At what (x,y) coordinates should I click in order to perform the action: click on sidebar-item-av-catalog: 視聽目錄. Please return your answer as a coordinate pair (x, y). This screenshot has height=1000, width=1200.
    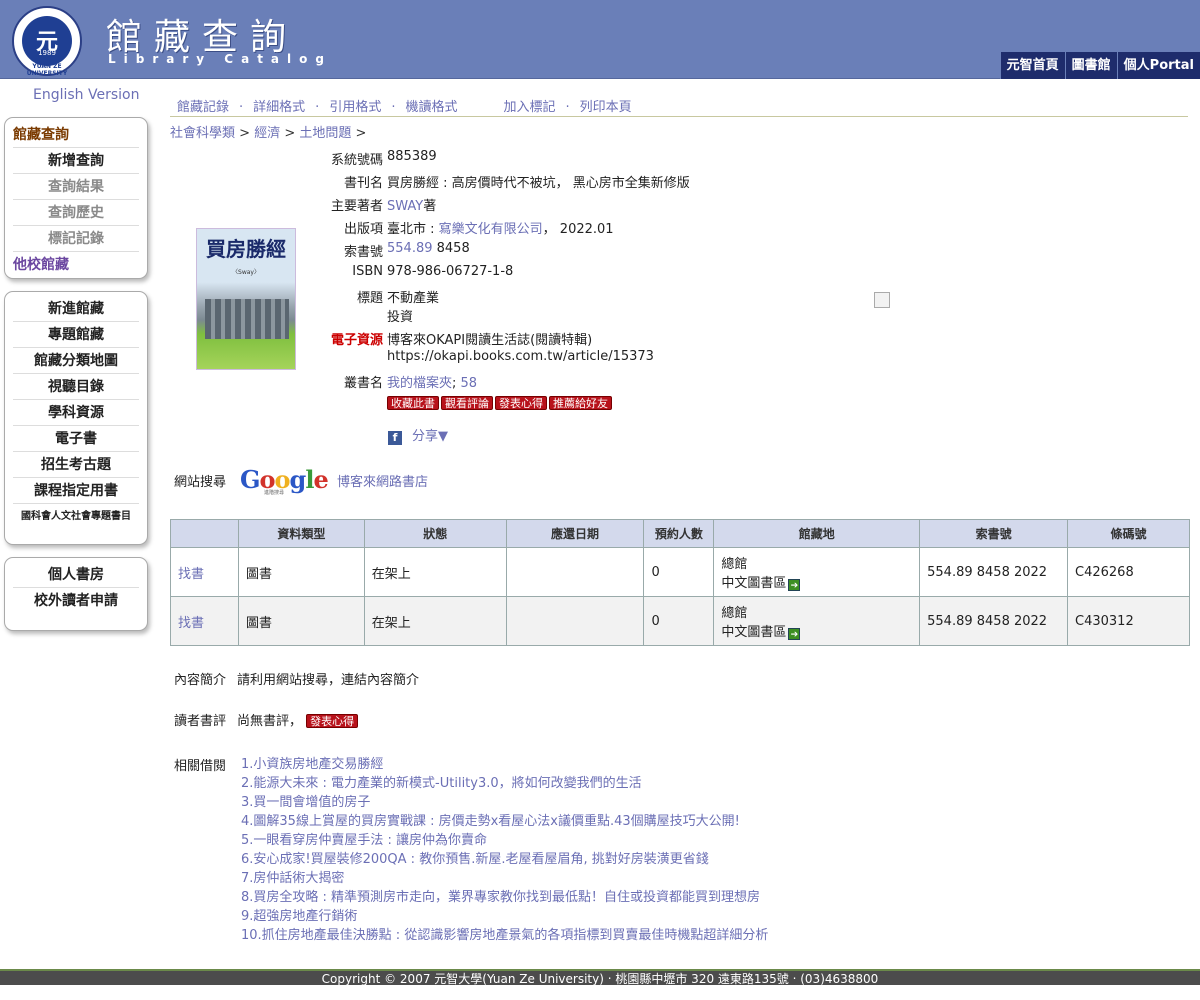
    Looking at the image, I should click on (76, 387).